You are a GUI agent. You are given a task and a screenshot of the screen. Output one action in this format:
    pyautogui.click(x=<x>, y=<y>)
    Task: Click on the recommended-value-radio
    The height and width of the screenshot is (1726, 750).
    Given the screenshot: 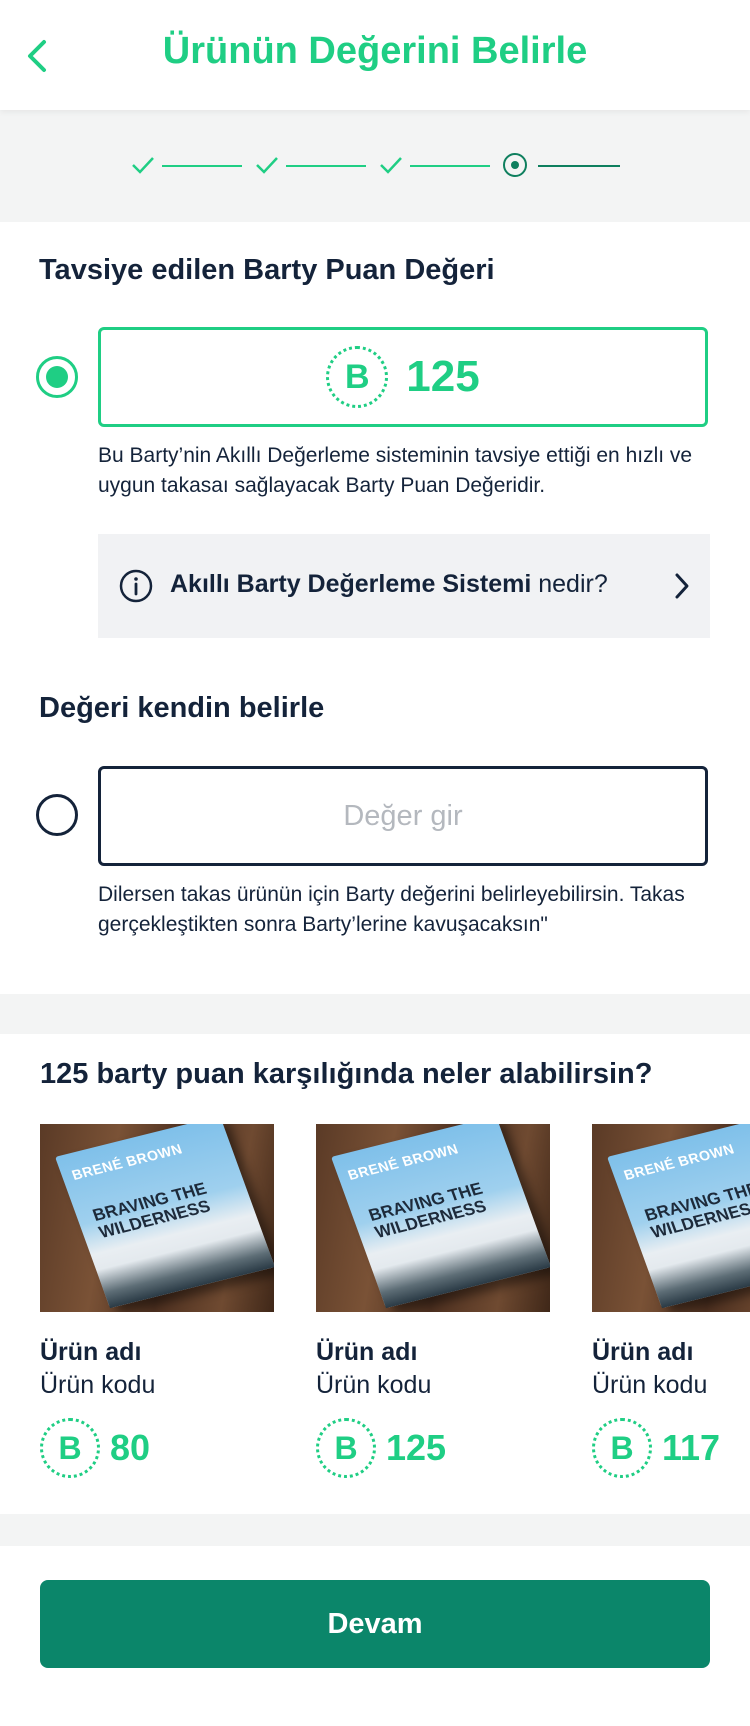 What is the action you would take?
    pyautogui.click(x=57, y=377)
    